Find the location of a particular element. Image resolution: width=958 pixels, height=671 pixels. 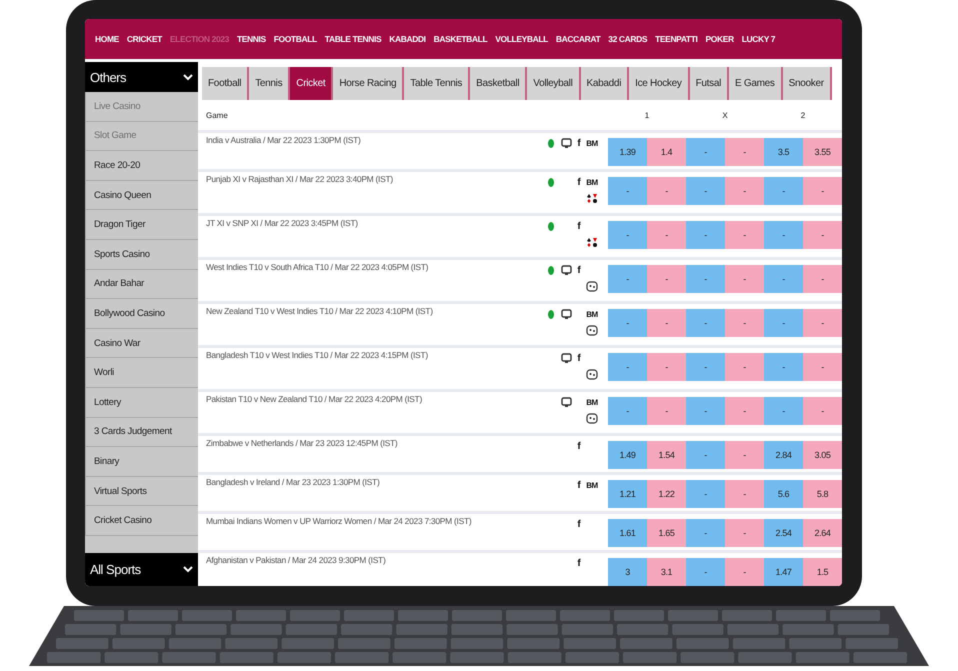

match-link: Afghanistan v Pakistan / Mar 24 2023 9:30PM (IST) is located at coordinates (371, 559).